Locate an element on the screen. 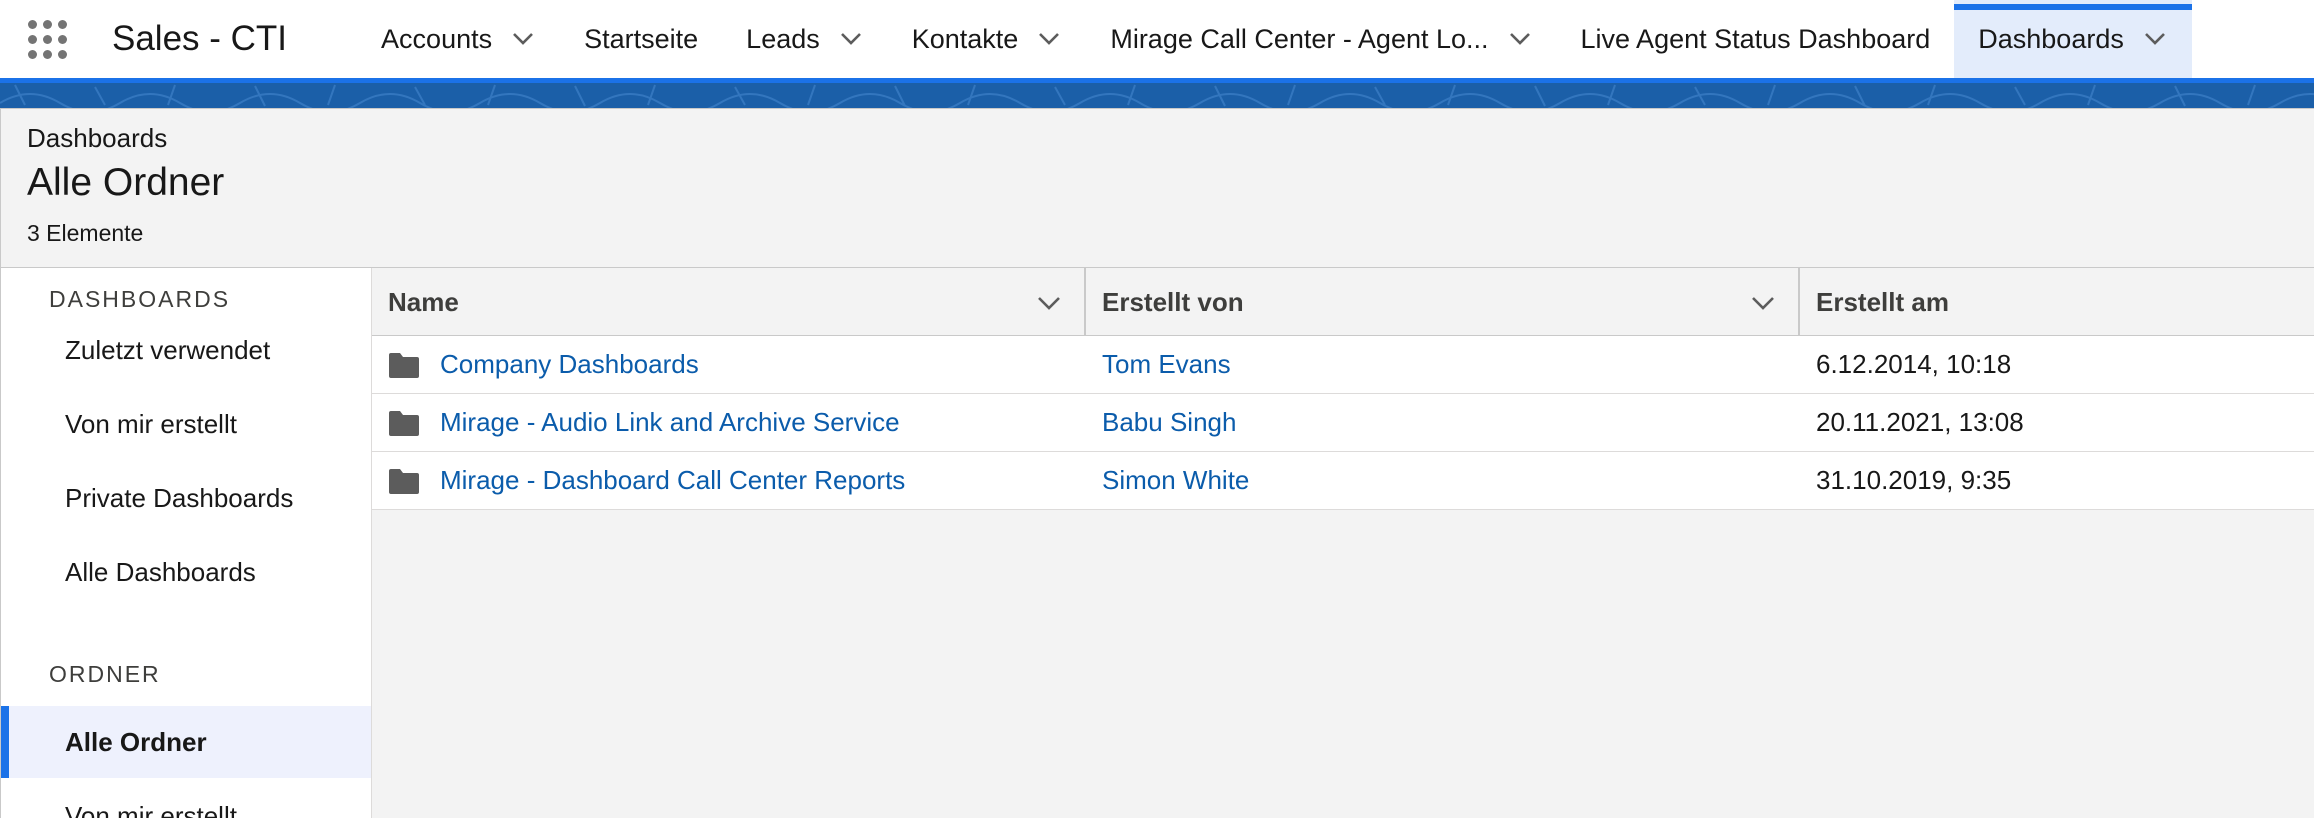 The height and width of the screenshot is (818, 2314). nav-tab-dashboards: Dashboards is located at coordinates (2073, 39).